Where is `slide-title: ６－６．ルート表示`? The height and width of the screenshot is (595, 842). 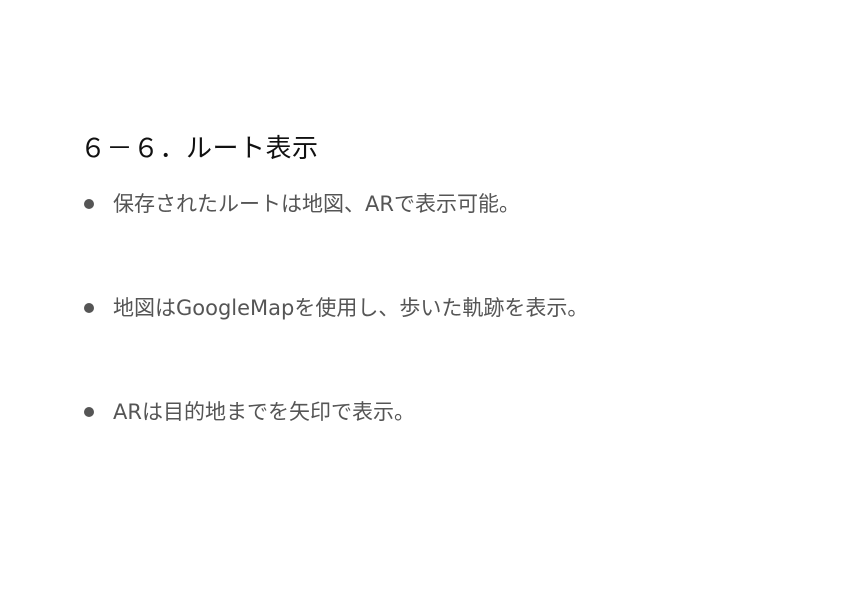 slide-title: ６－６．ルート表示 is located at coordinates (199, 149).